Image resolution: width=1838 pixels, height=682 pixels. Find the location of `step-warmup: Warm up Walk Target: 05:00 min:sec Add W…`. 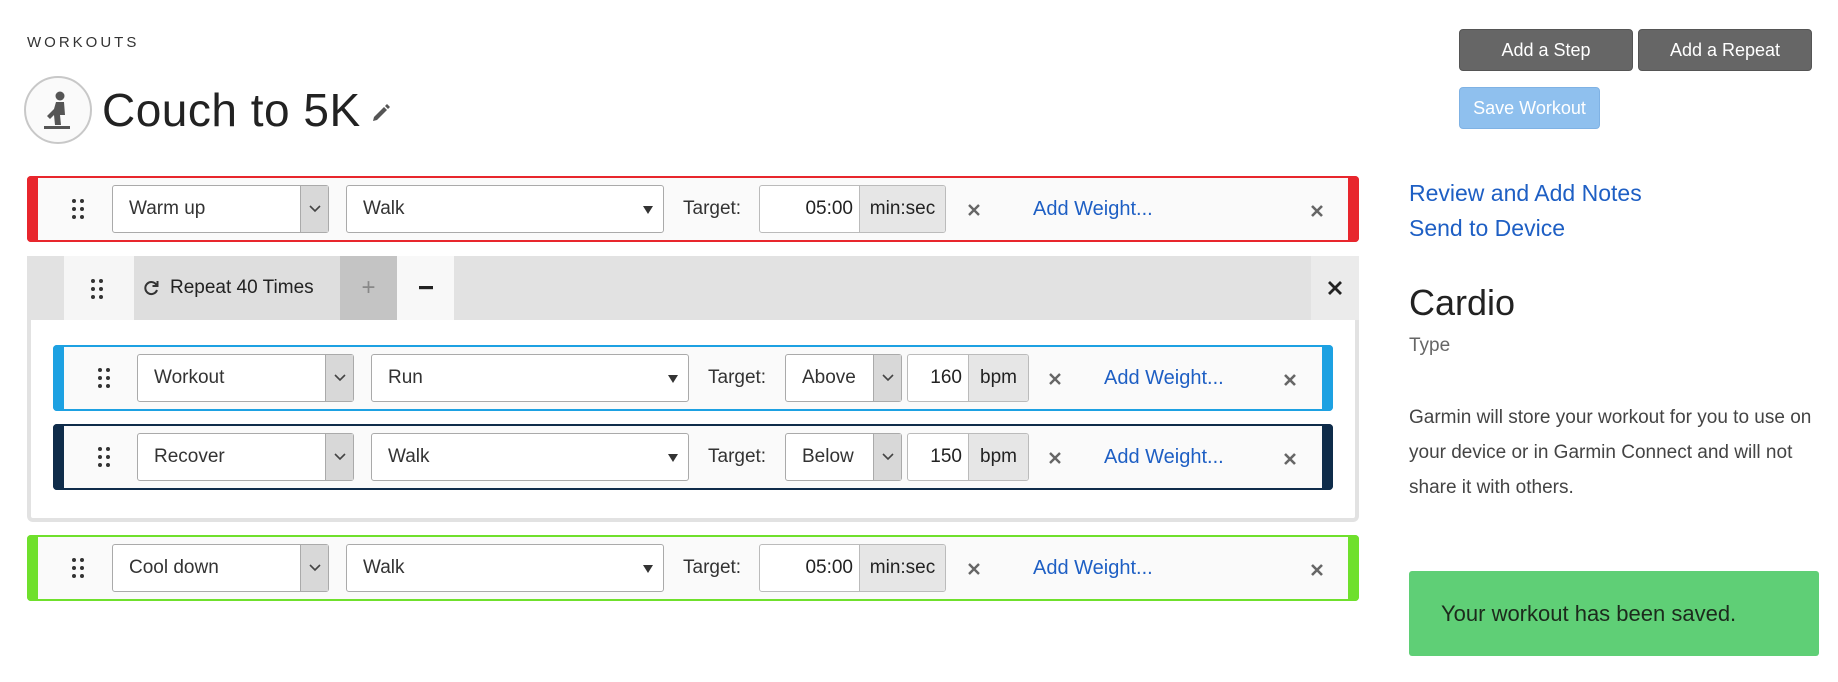

step-warmup: Warm up Walk Target: 05:00 min:sec Add W… is located at coordinates (693, 209).